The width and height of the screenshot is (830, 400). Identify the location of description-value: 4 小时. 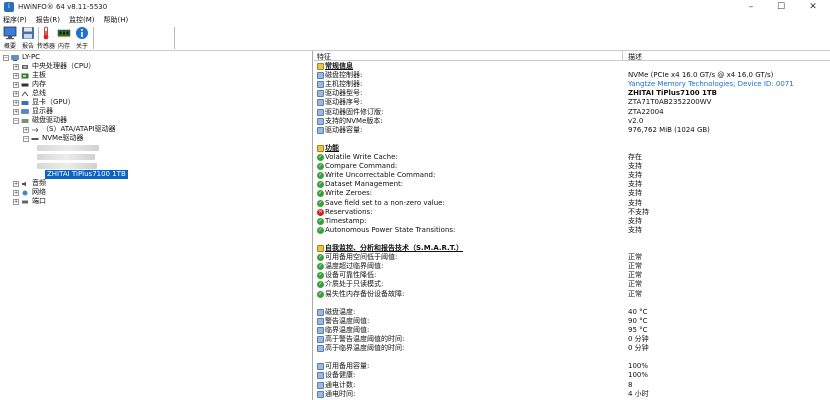
(638, 393).